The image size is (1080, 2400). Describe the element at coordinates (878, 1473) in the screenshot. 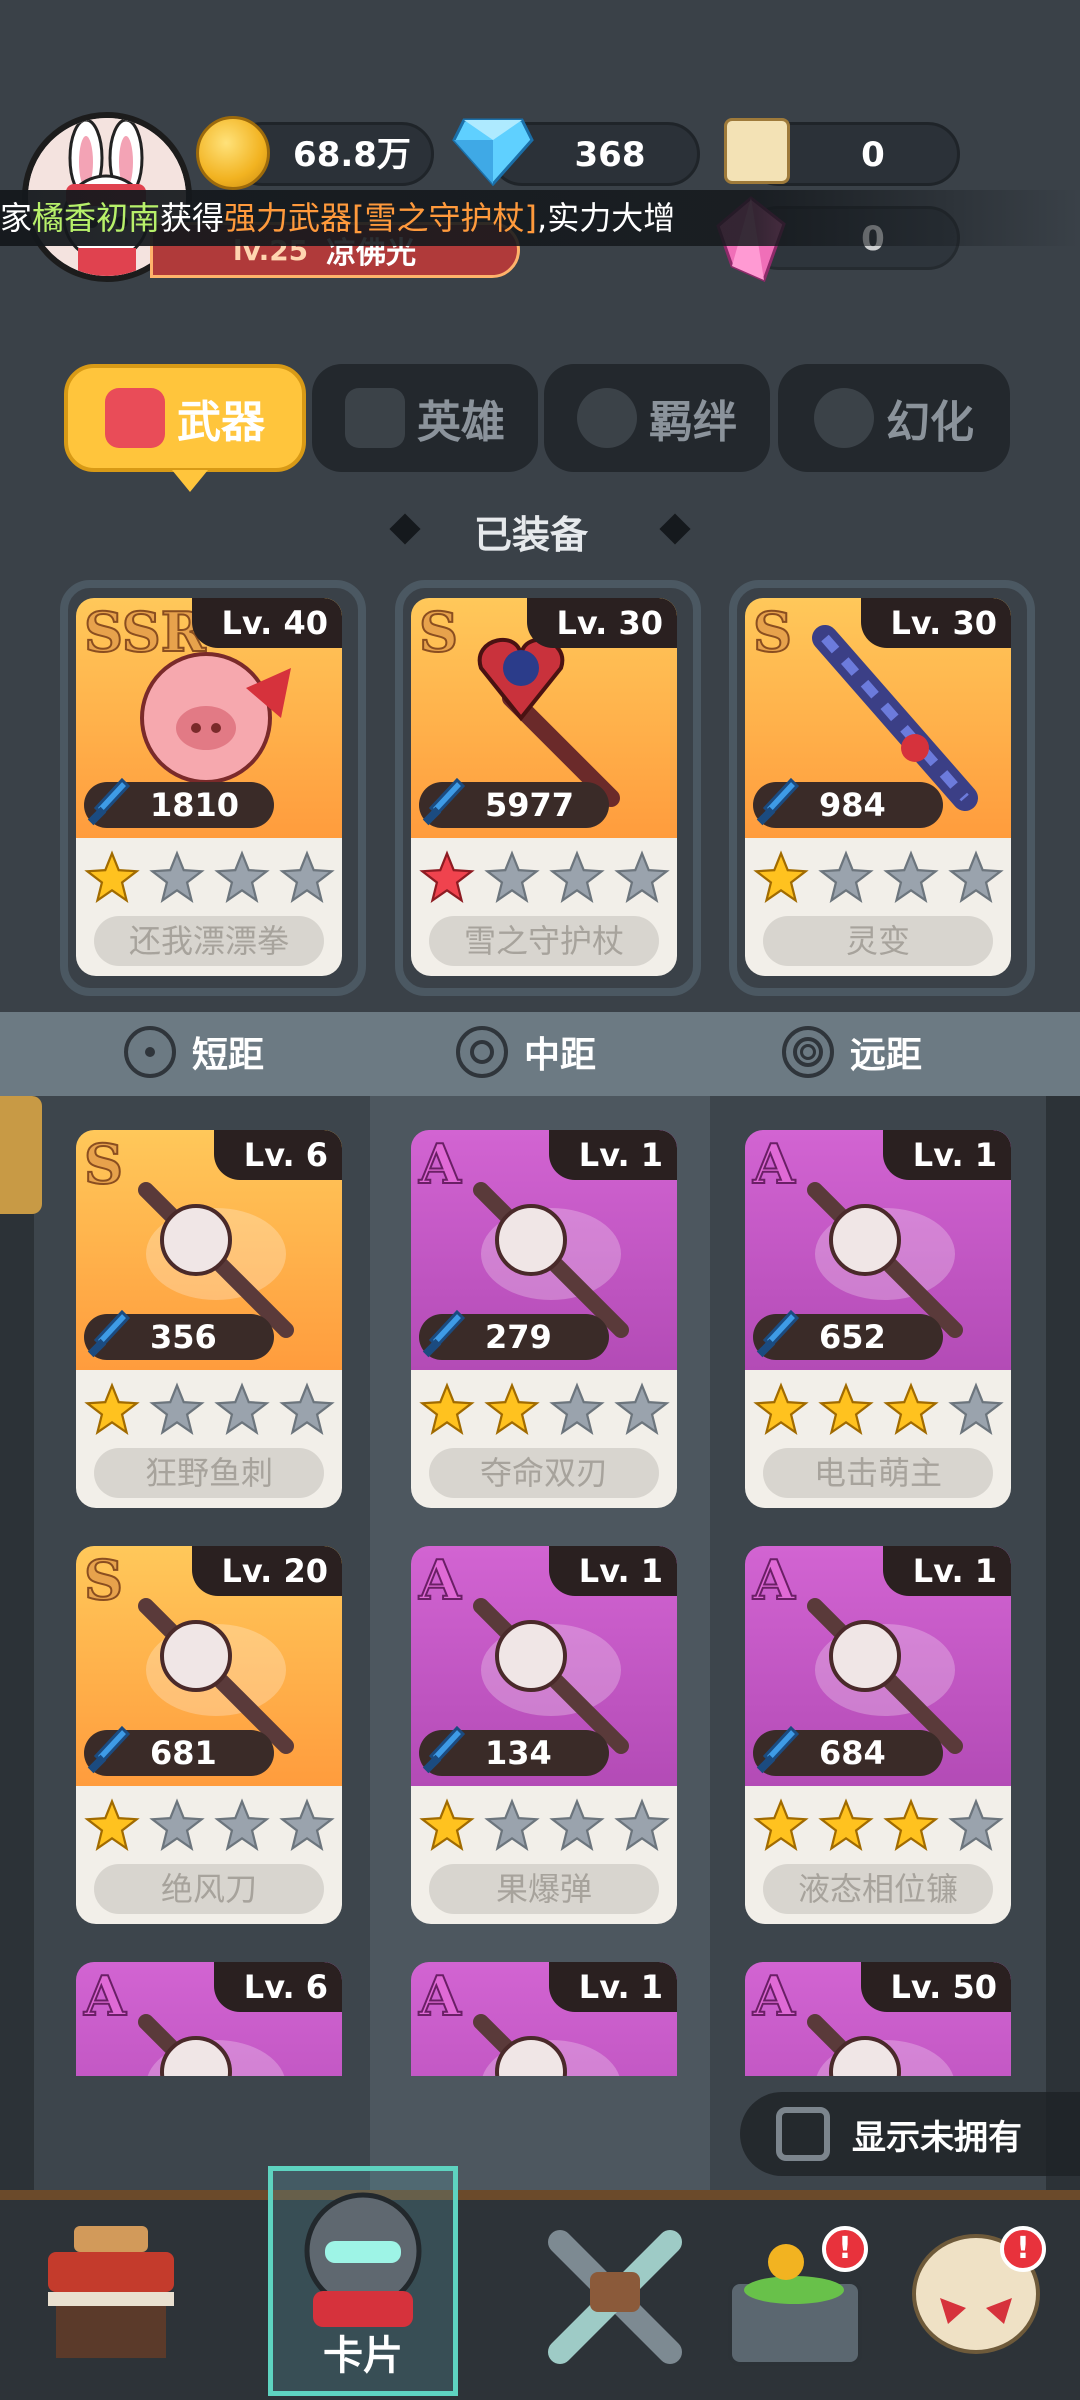

I see `card-name: 电击萌主` at that location.